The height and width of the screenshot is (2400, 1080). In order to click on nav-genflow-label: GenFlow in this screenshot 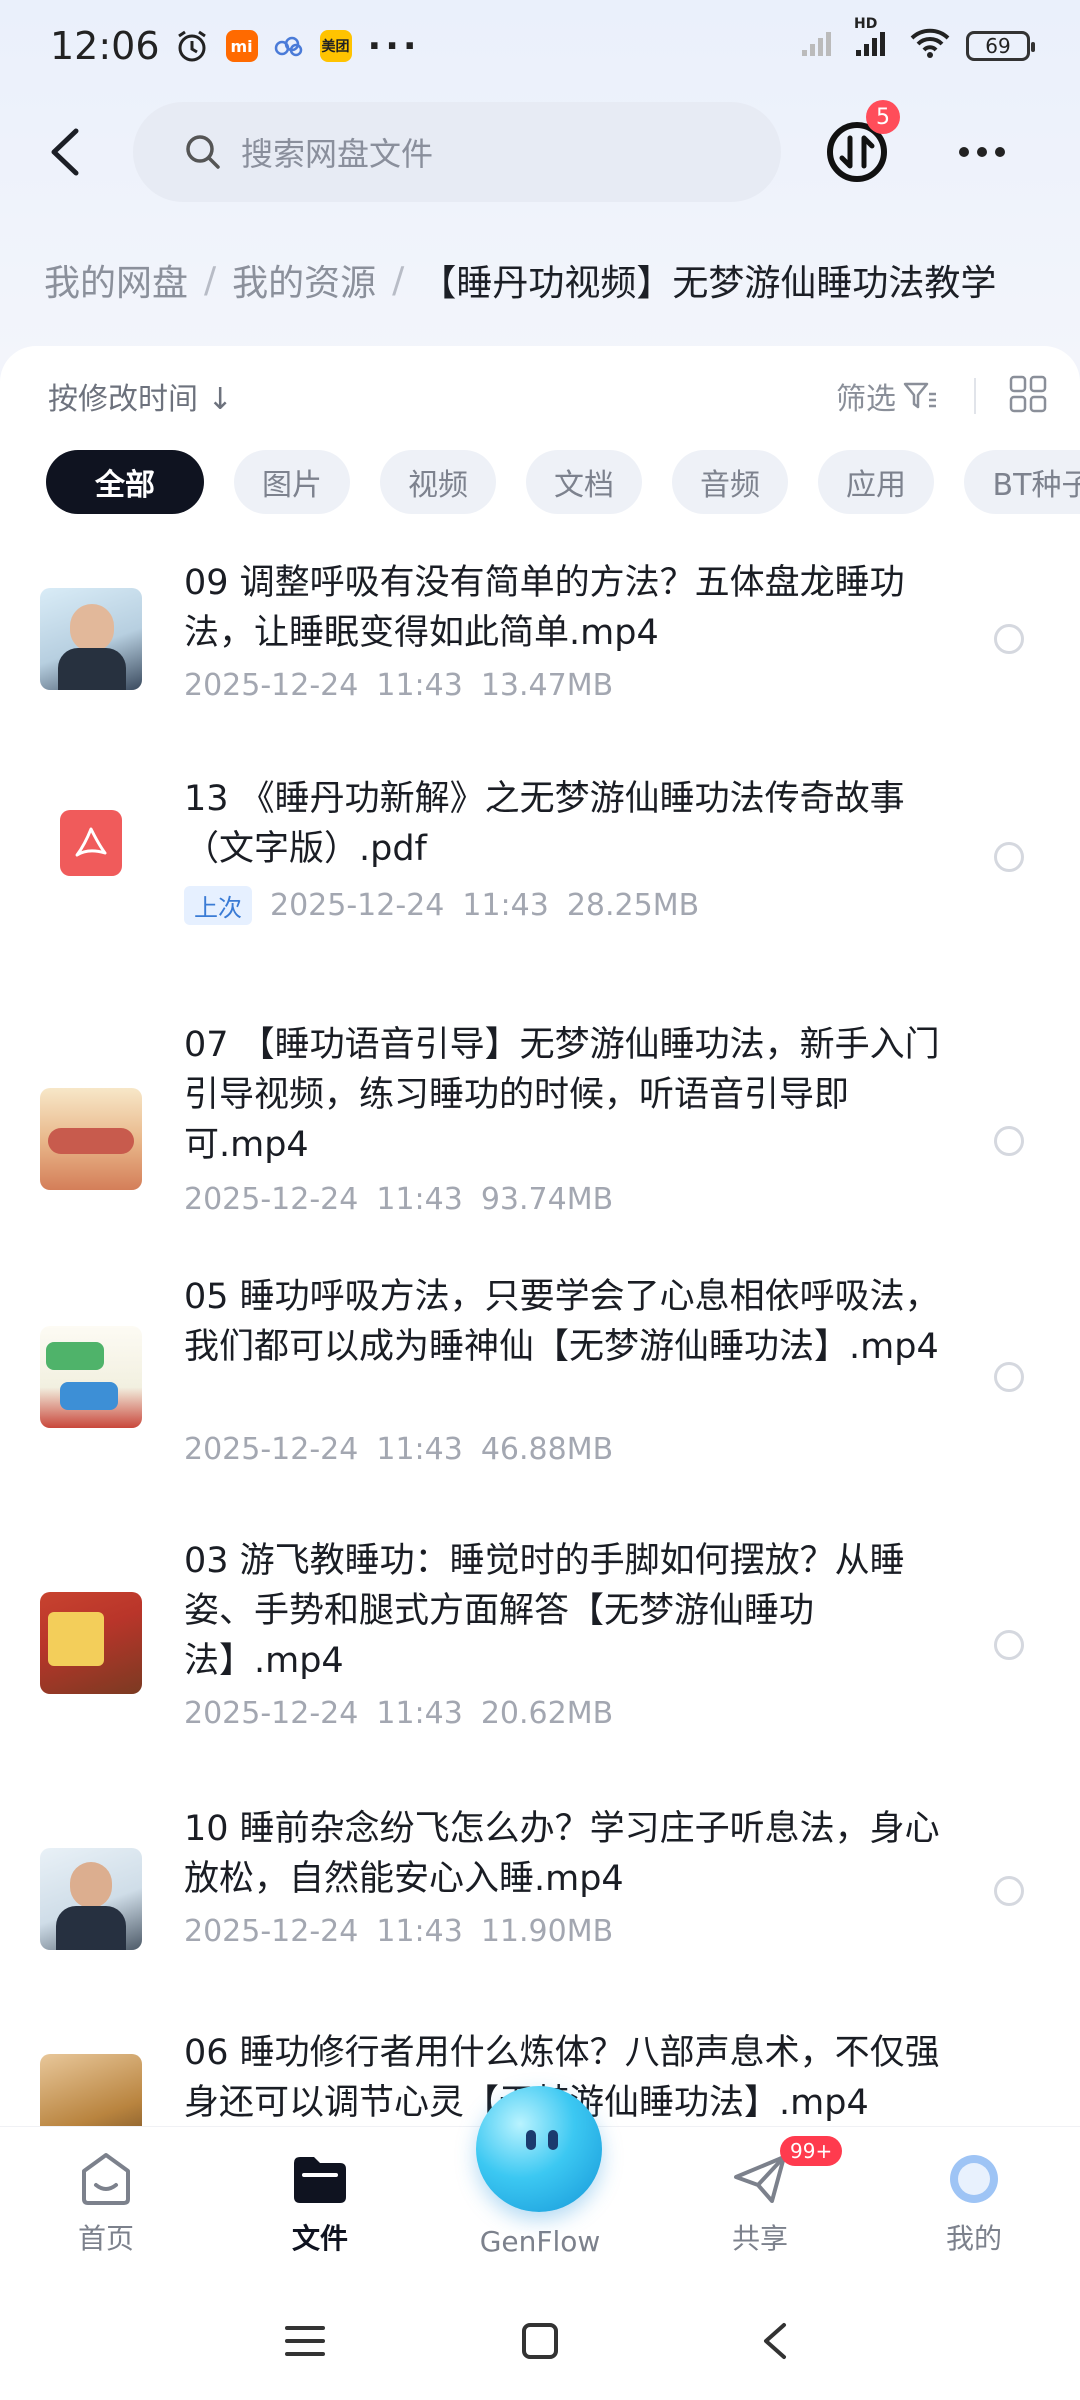, I will do `click(540, 2241)`.